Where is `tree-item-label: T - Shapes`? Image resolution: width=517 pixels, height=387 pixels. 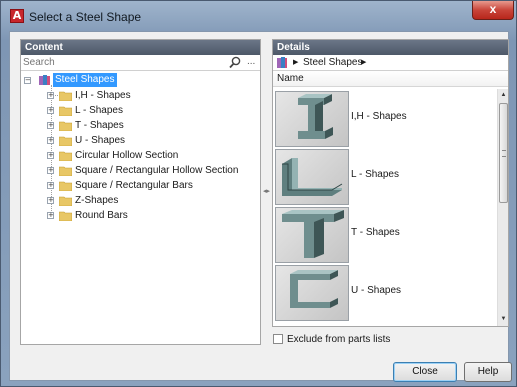
tree-item-label: T - Shapes is located at coordinates (99, 125).